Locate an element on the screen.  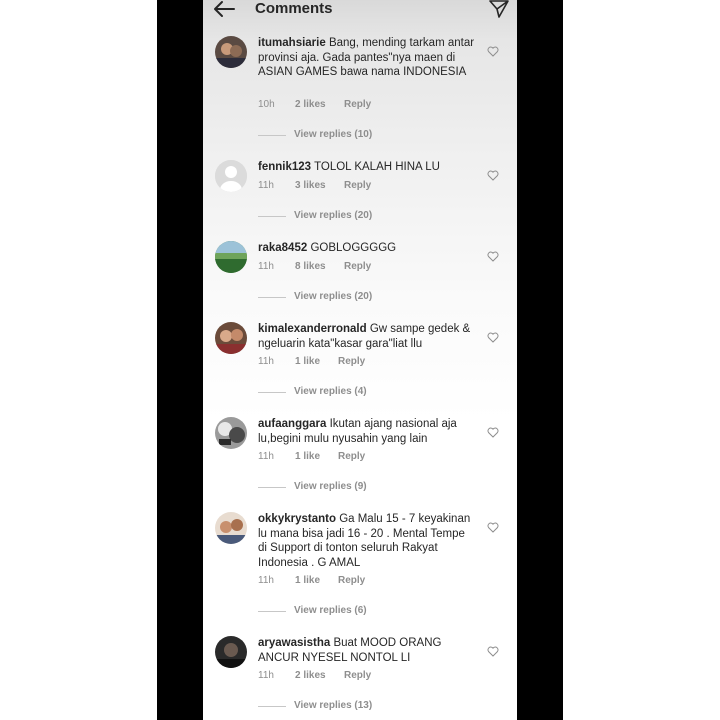
view-replies-label: View replies (6) is located at coordinates (330, 610).